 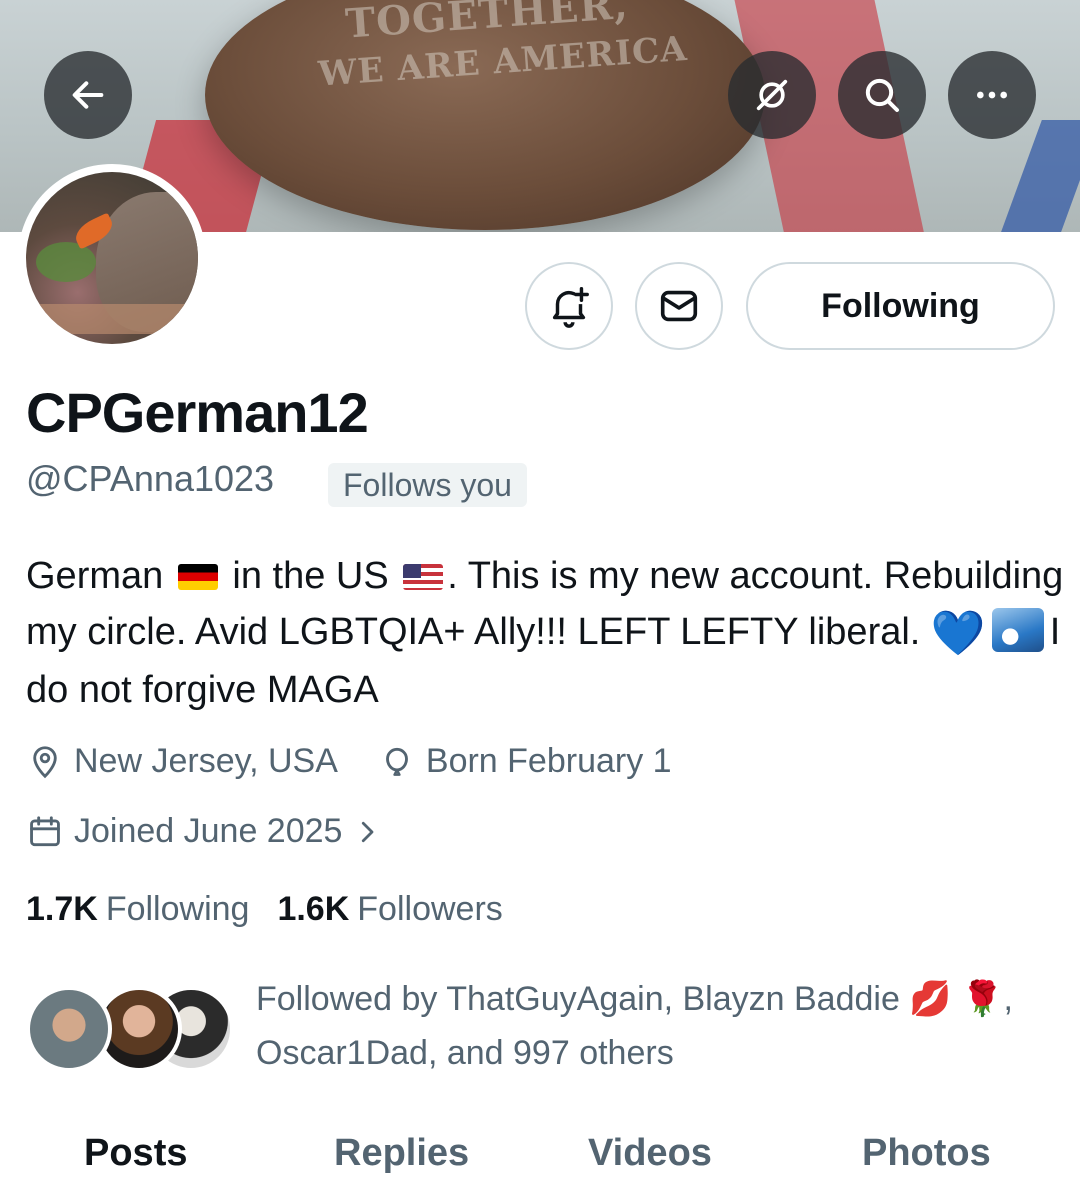 I want to click on joined-row: Joined June 2025, so click(x=204, y=831).